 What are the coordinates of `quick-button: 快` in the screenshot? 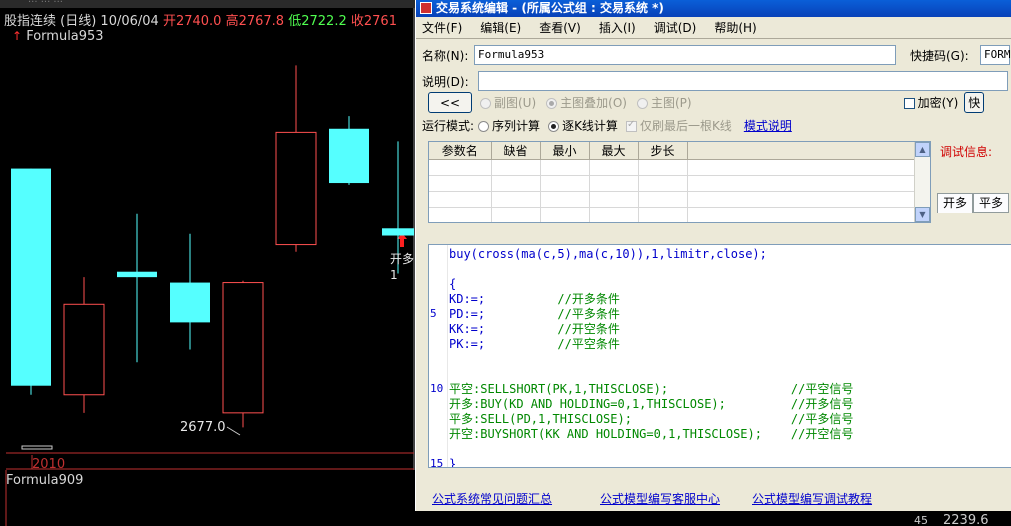 It's located at (974, 102).